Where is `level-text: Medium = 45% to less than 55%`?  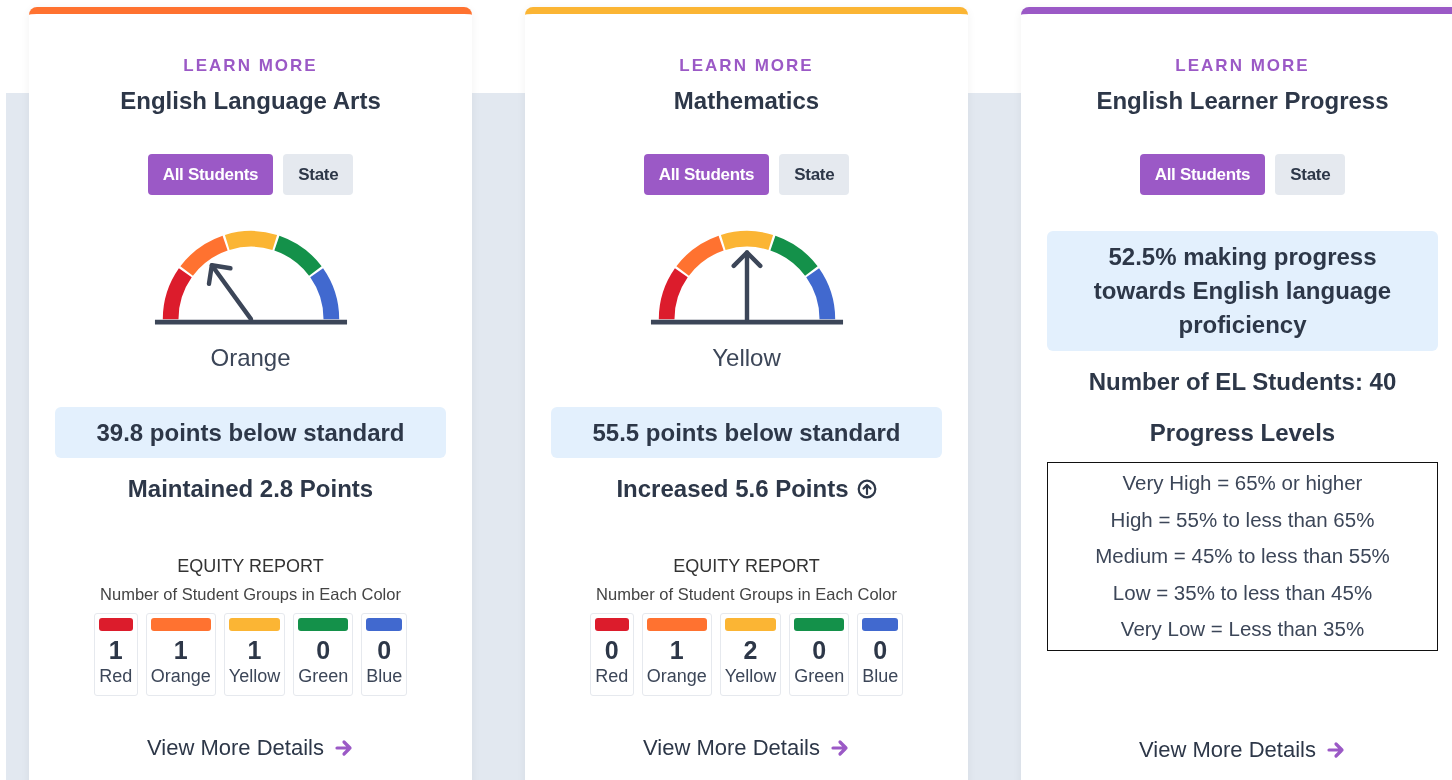
level-text: Medium = 45% to less than 55% is located at coordinates (1242, 556).